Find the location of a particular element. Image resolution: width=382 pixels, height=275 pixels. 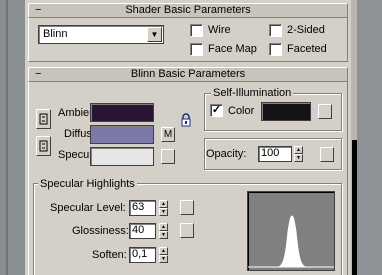

specular-level-spinner: ▲ ▼ is located at coordinates (163, 208).